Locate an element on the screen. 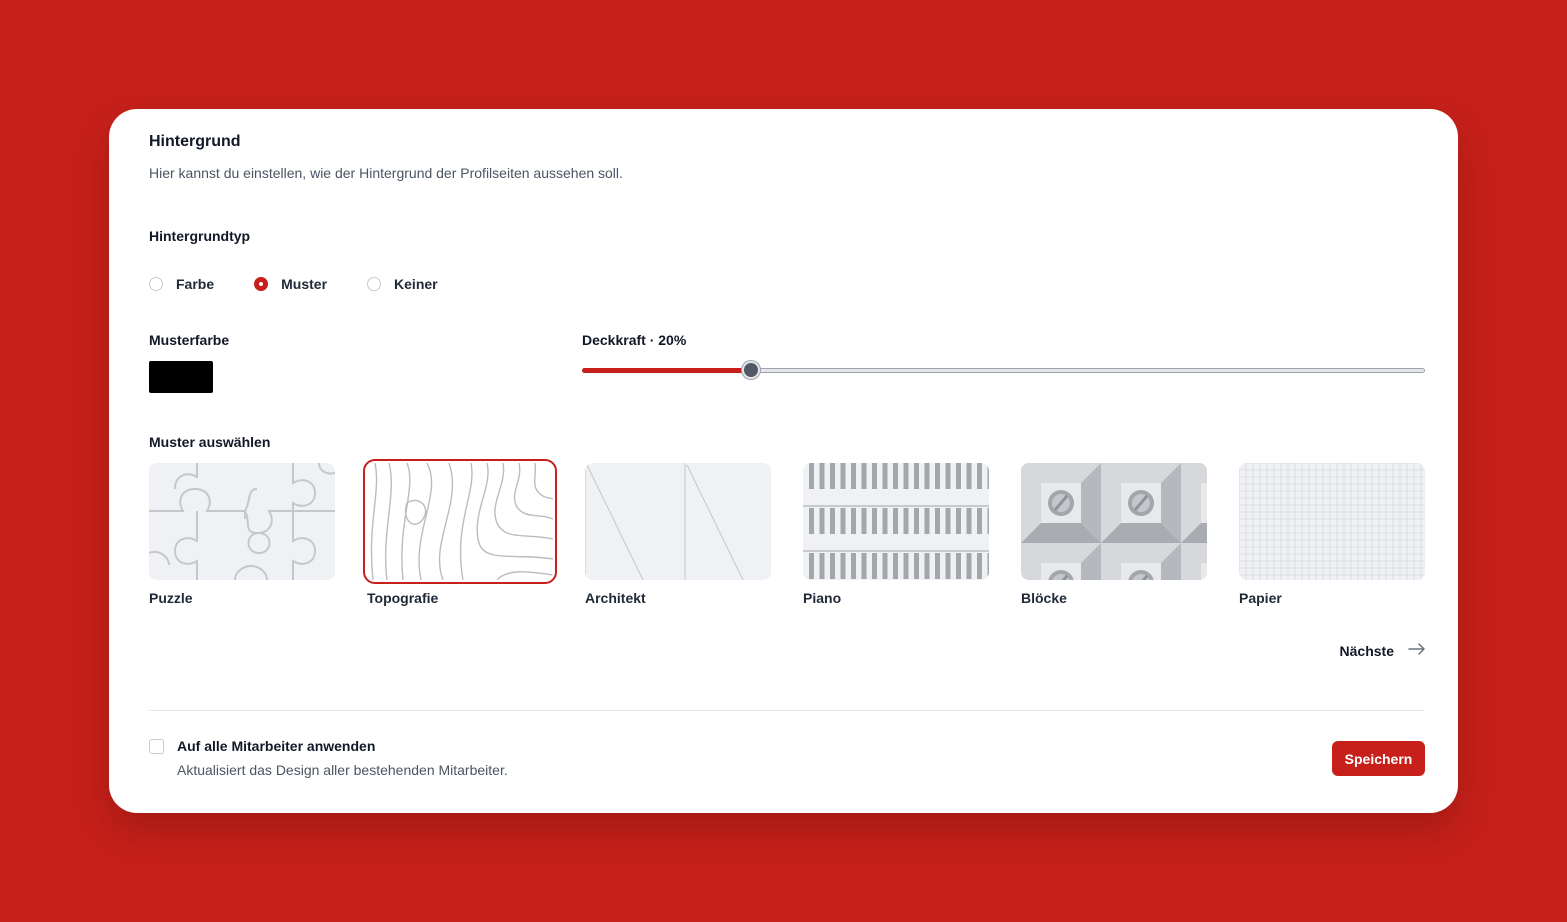 The image size is (1567, 922). pattern-card-bloecke: Blöcke is located at coordinates (1114, 534).